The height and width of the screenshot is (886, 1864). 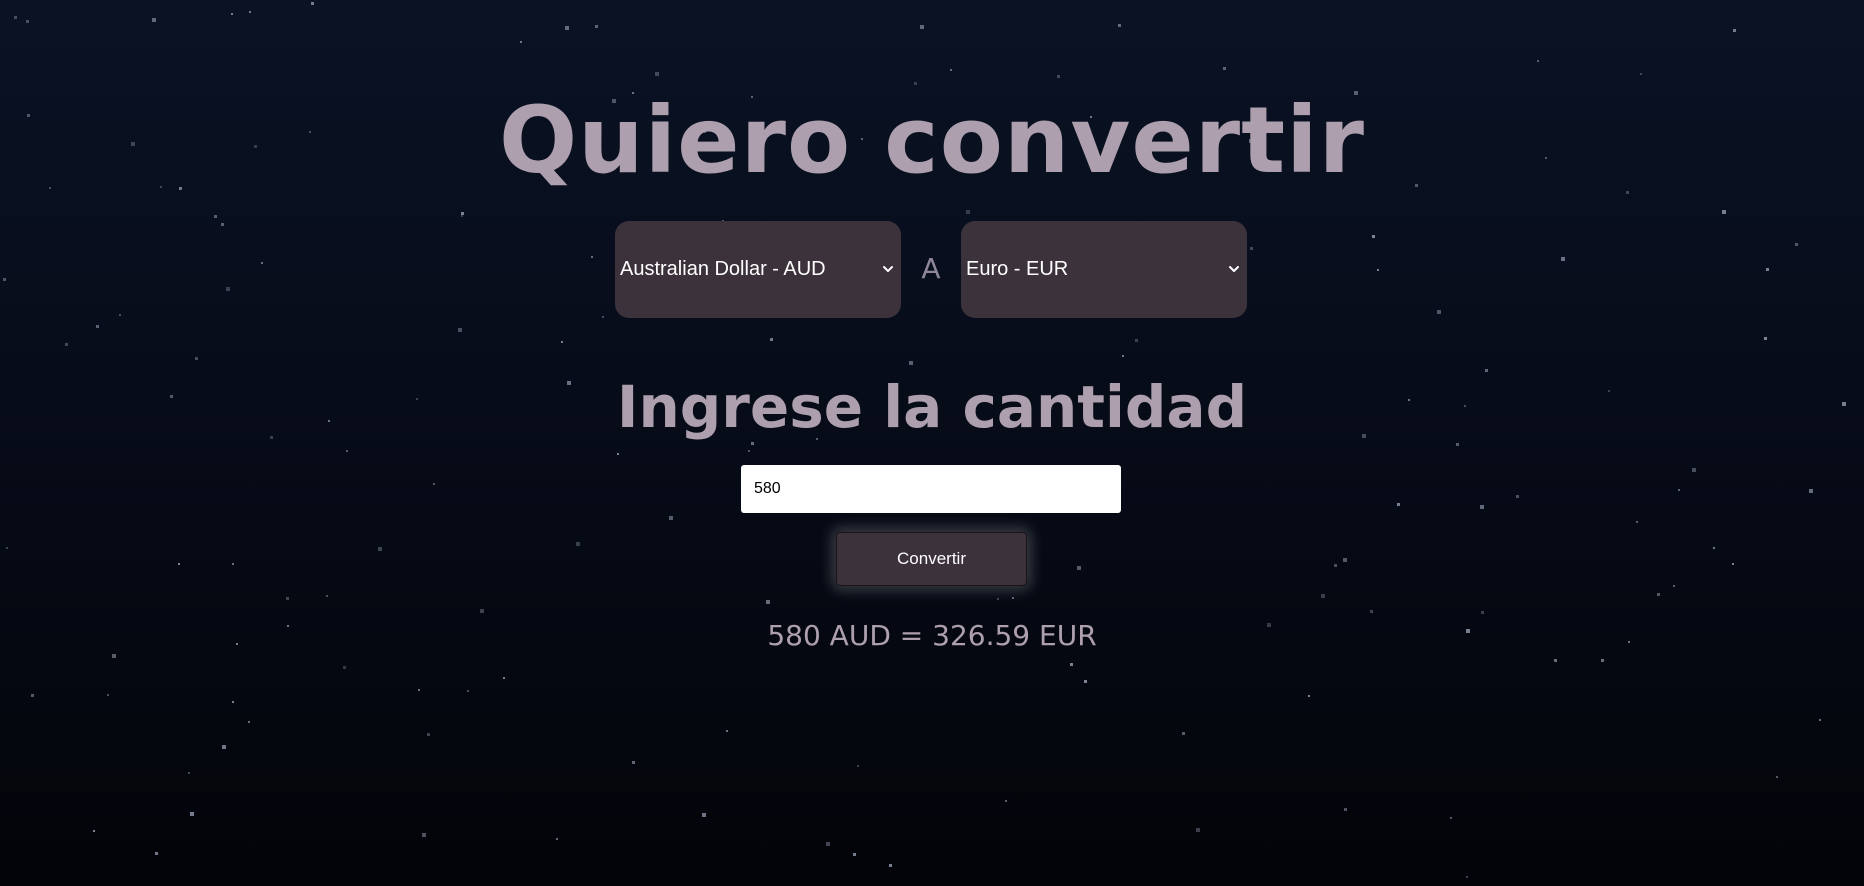 I want to click on amount-input, so click(x=931, y=489).